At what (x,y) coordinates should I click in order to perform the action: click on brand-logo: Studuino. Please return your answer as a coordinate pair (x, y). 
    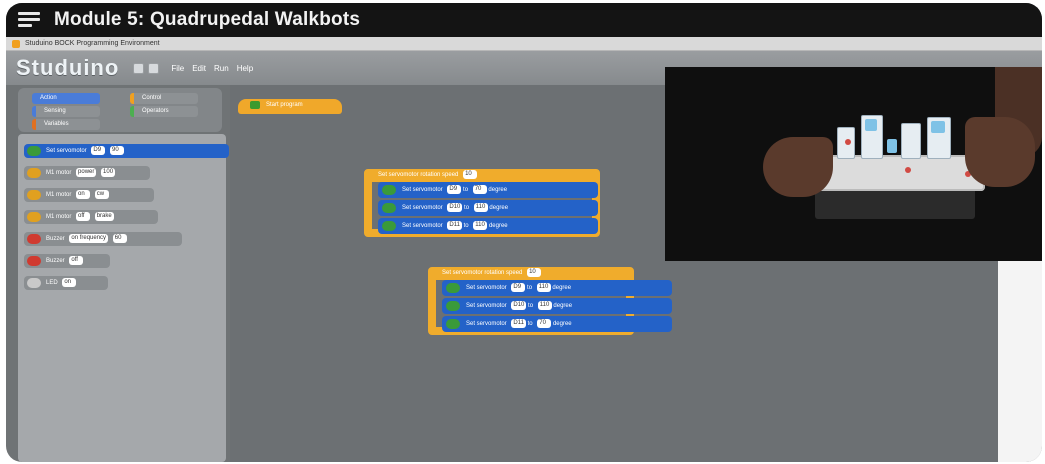
    Looking at the image, I should click on (68, 67).